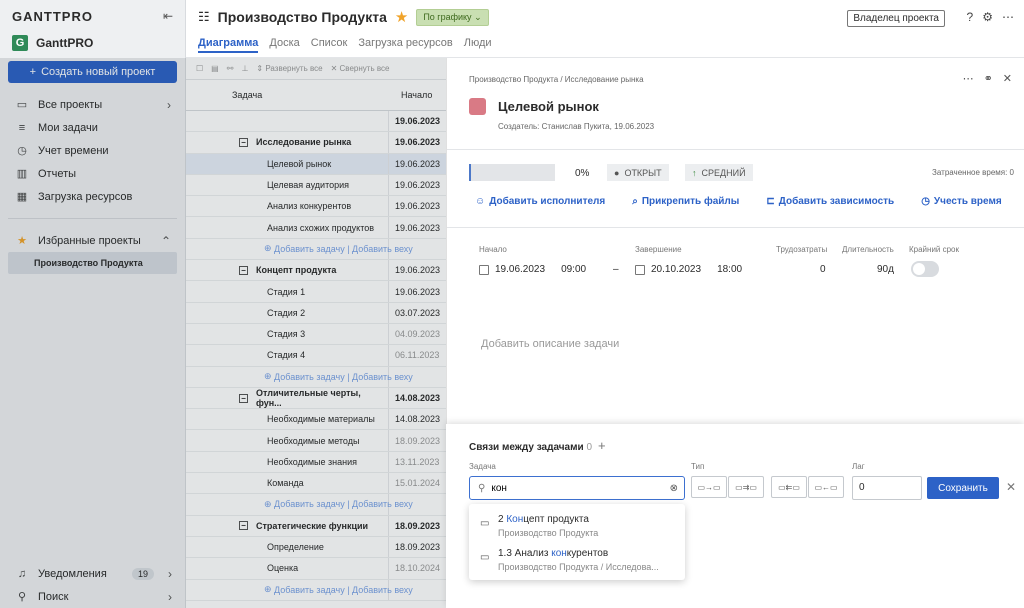  I want to click on column-header-task: Задача, so click(287, 95).